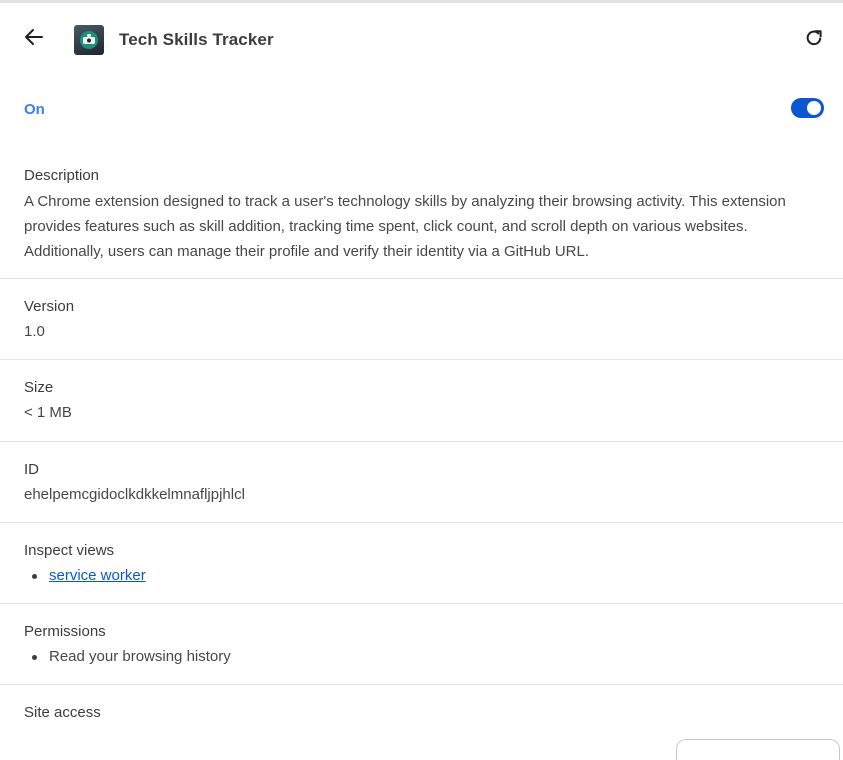 Image resolution: width=843 pixels, height=760 pixels. I want to click on permissions-section: Permissions Read your browsing history, so click(421, 644).